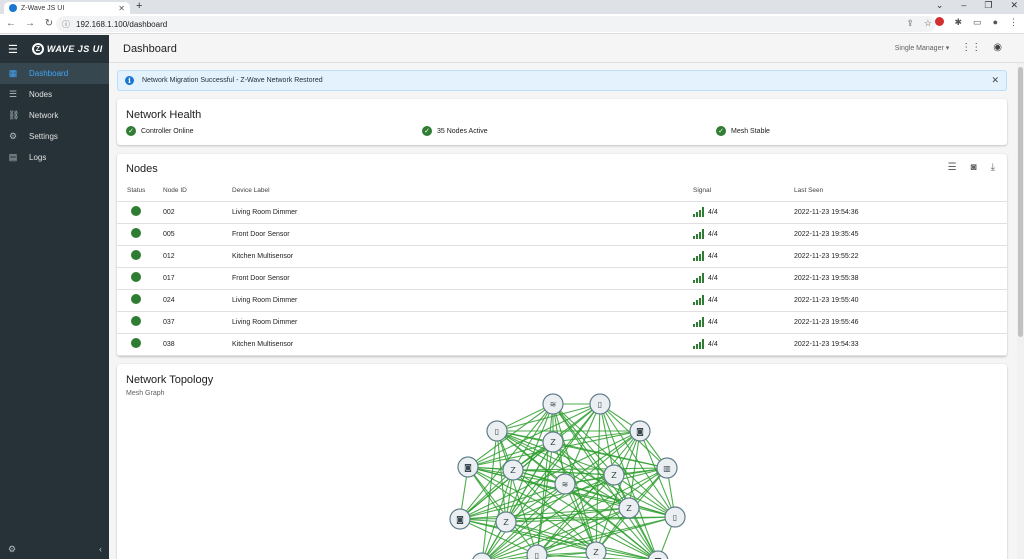  What do you see at coordinates (455, 131) in the screenshot?
I see `health-stat-nodes: ✓ 35 Nodes Active` at bounding box center [455, 131].